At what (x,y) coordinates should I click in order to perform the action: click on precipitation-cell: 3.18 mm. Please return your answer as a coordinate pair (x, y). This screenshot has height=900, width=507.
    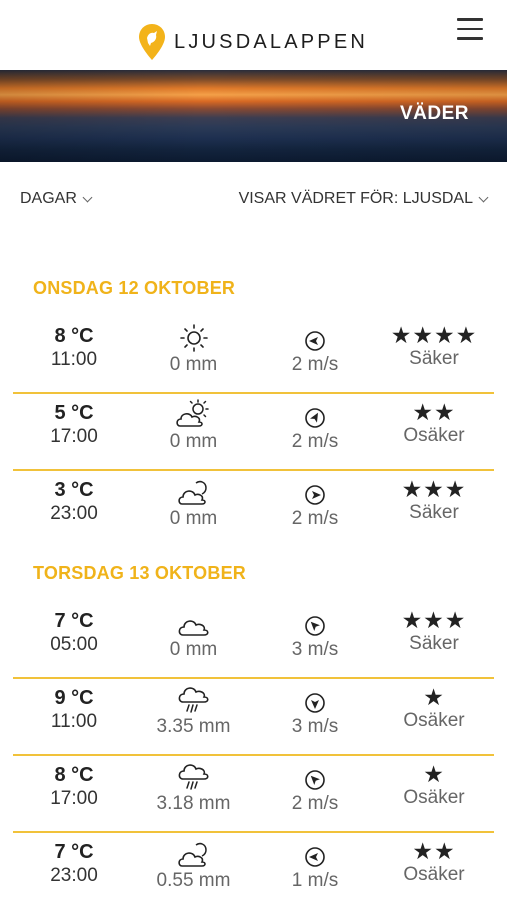
    Looking at the image, I should click on (193, 795).